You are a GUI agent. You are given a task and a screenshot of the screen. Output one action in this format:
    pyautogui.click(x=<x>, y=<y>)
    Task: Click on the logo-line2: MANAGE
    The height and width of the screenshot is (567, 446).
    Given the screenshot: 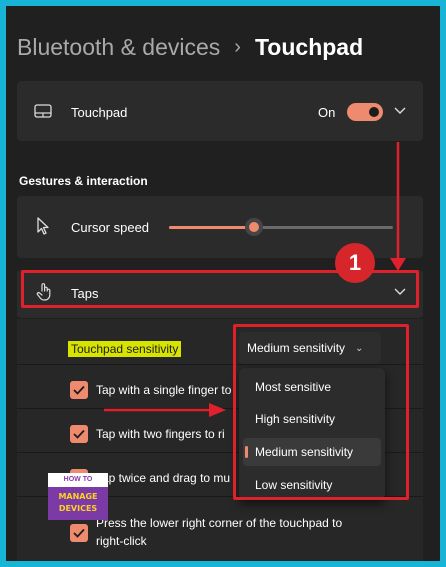 What is the action you would take?
    pyautogui.click(x=78, y=496)
    